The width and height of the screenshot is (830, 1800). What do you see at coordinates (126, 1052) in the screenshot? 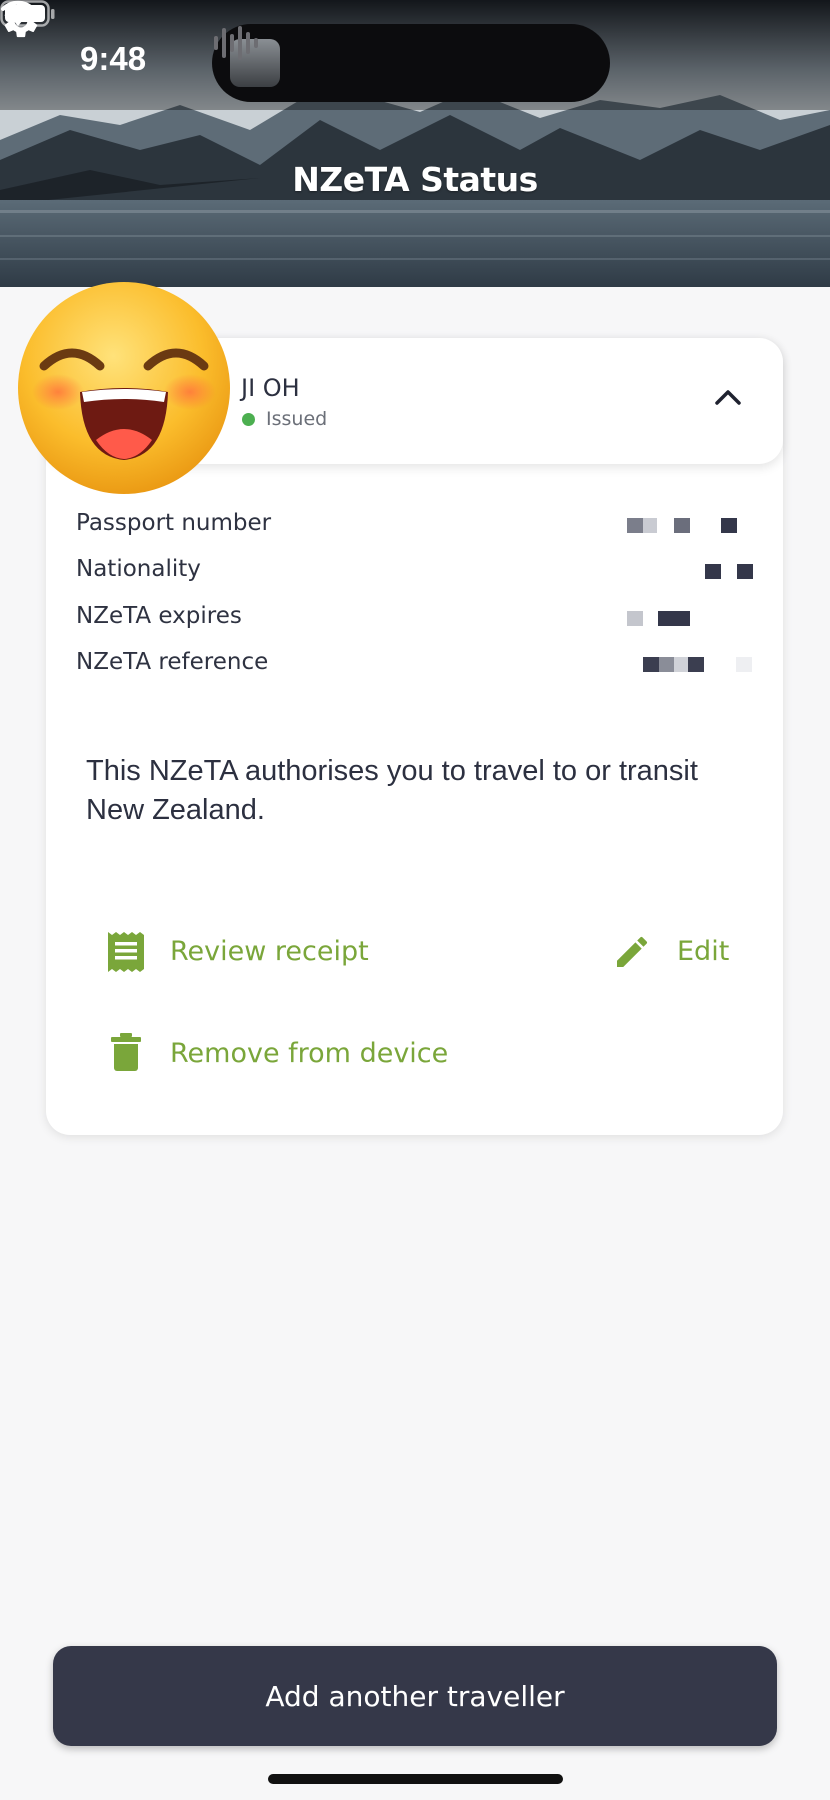
I see `trash-icon` at bounding box center [126, 1052].